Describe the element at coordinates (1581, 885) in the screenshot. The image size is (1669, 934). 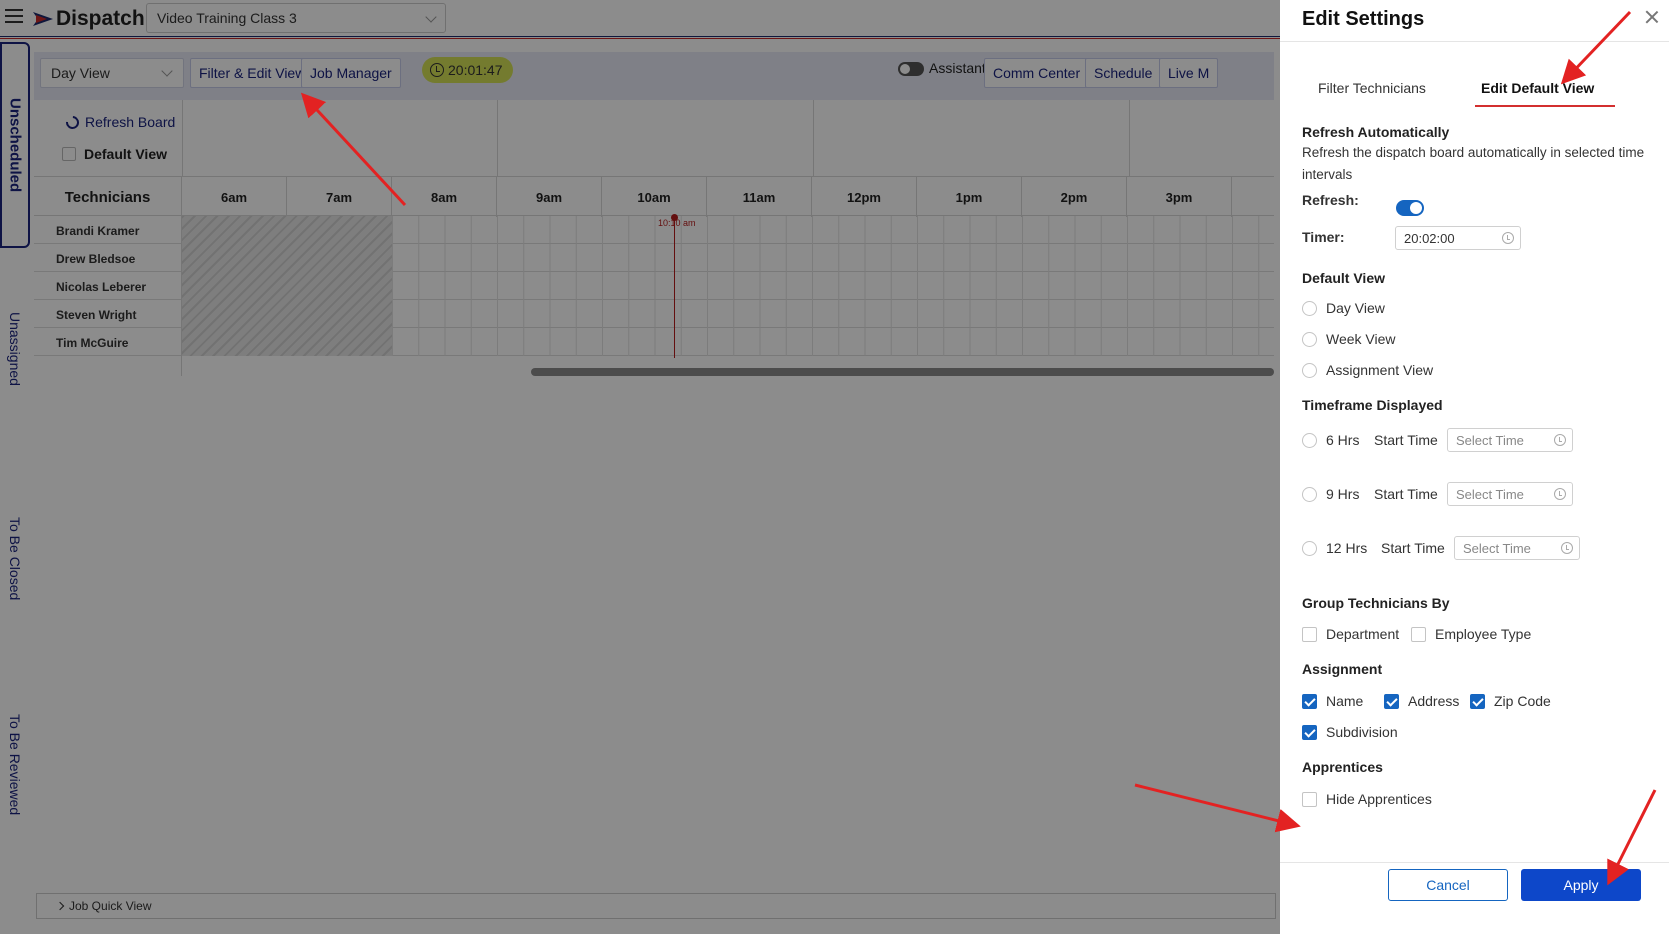
I see `apply-button: Apply` at that location.